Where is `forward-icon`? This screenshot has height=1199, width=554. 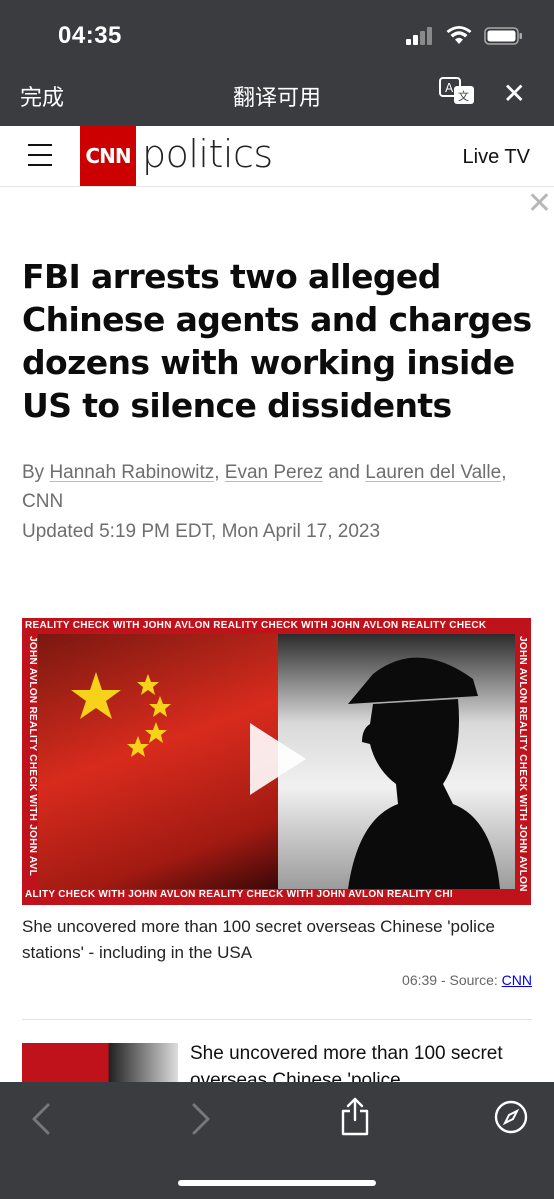 forward-icon is located at coordinates (201, 1121).